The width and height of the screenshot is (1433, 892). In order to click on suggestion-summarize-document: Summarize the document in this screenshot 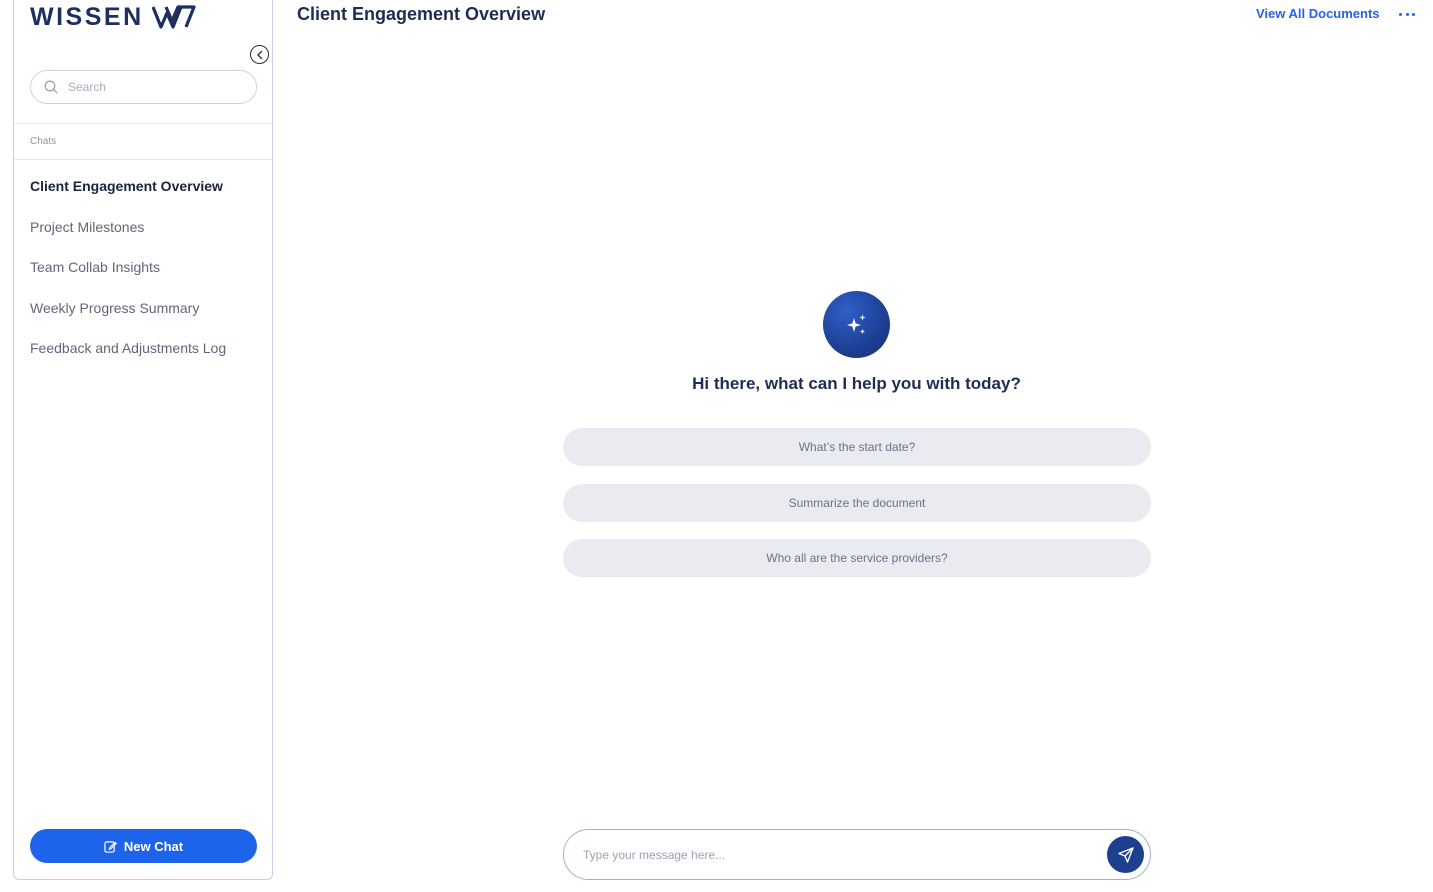, I will do `click(857, 503)`.